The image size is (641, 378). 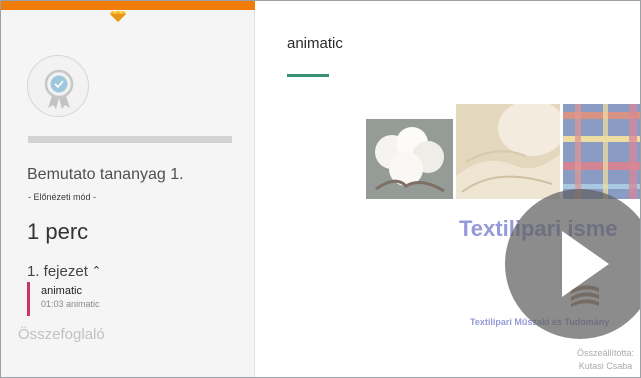 I want to click on lesson-item: animatic 01:03 animatic, so click(x=127, y=299).